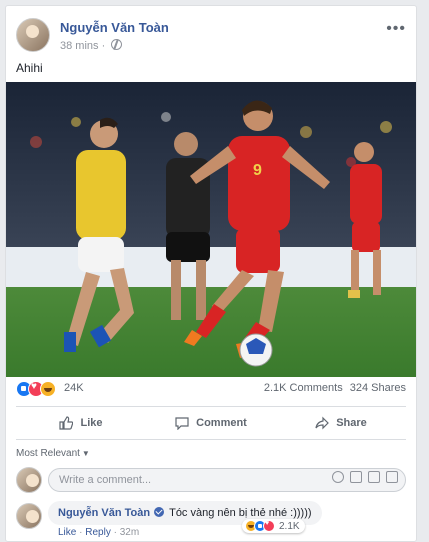 The height and width of the screenshot is (542, 429). Describe the element at coordinates (79, 46) in the screenshot. I see `post-time: 38 mins` at that location.